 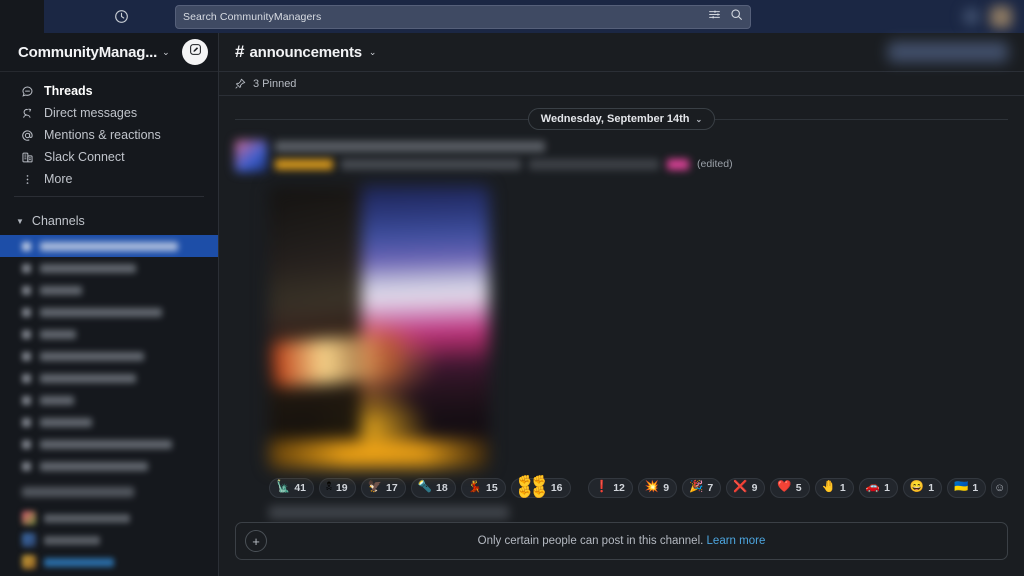 I want to click on add-reaction-icon: ☺, so click(x=999, y=488).